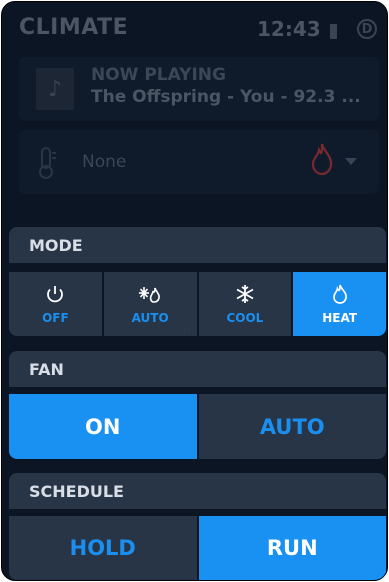 The width and height of the screenshot is (389, 582). I want to click on fan-on-button: ON, so click(103, 426).